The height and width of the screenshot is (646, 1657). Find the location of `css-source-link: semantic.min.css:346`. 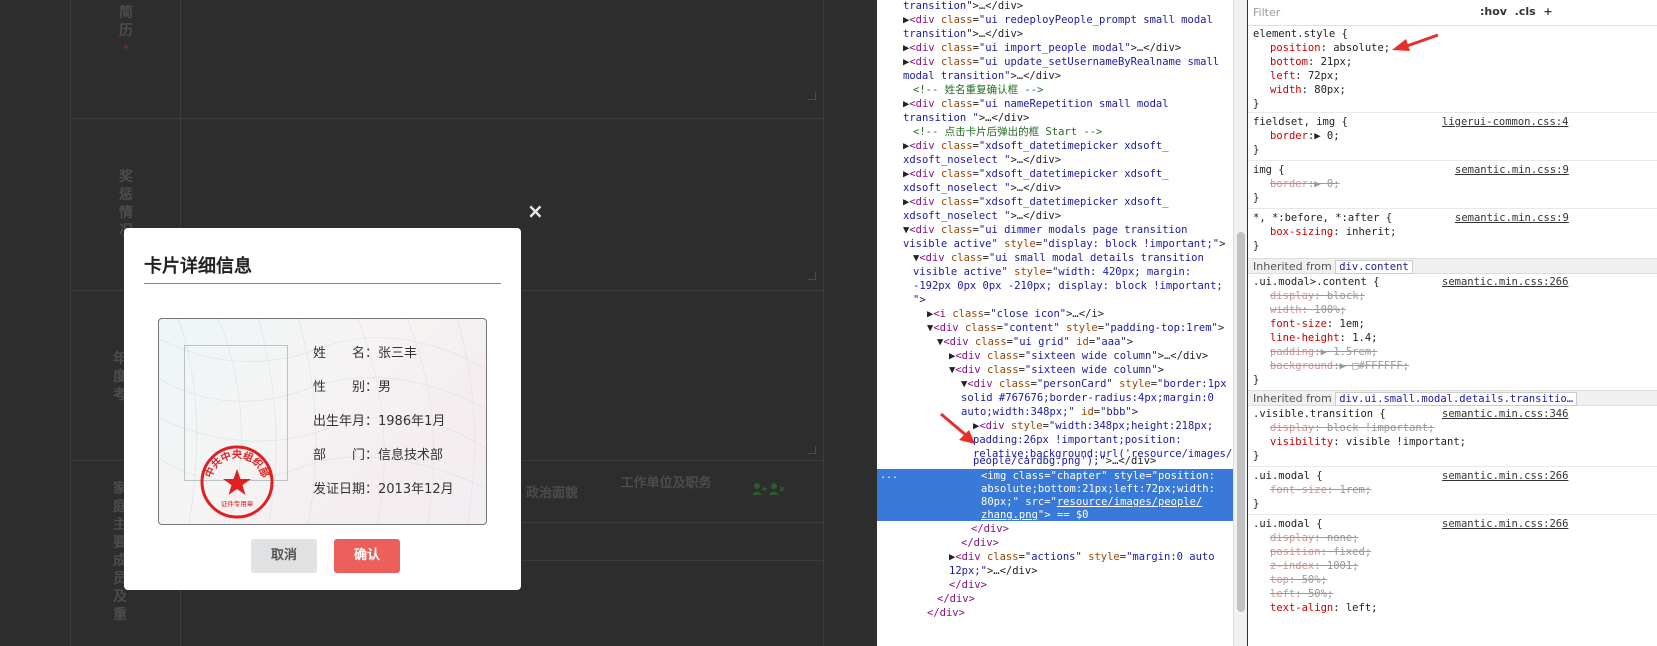

css-source-link: semantic.min.css:346 is located at coordinates (1505, 415).